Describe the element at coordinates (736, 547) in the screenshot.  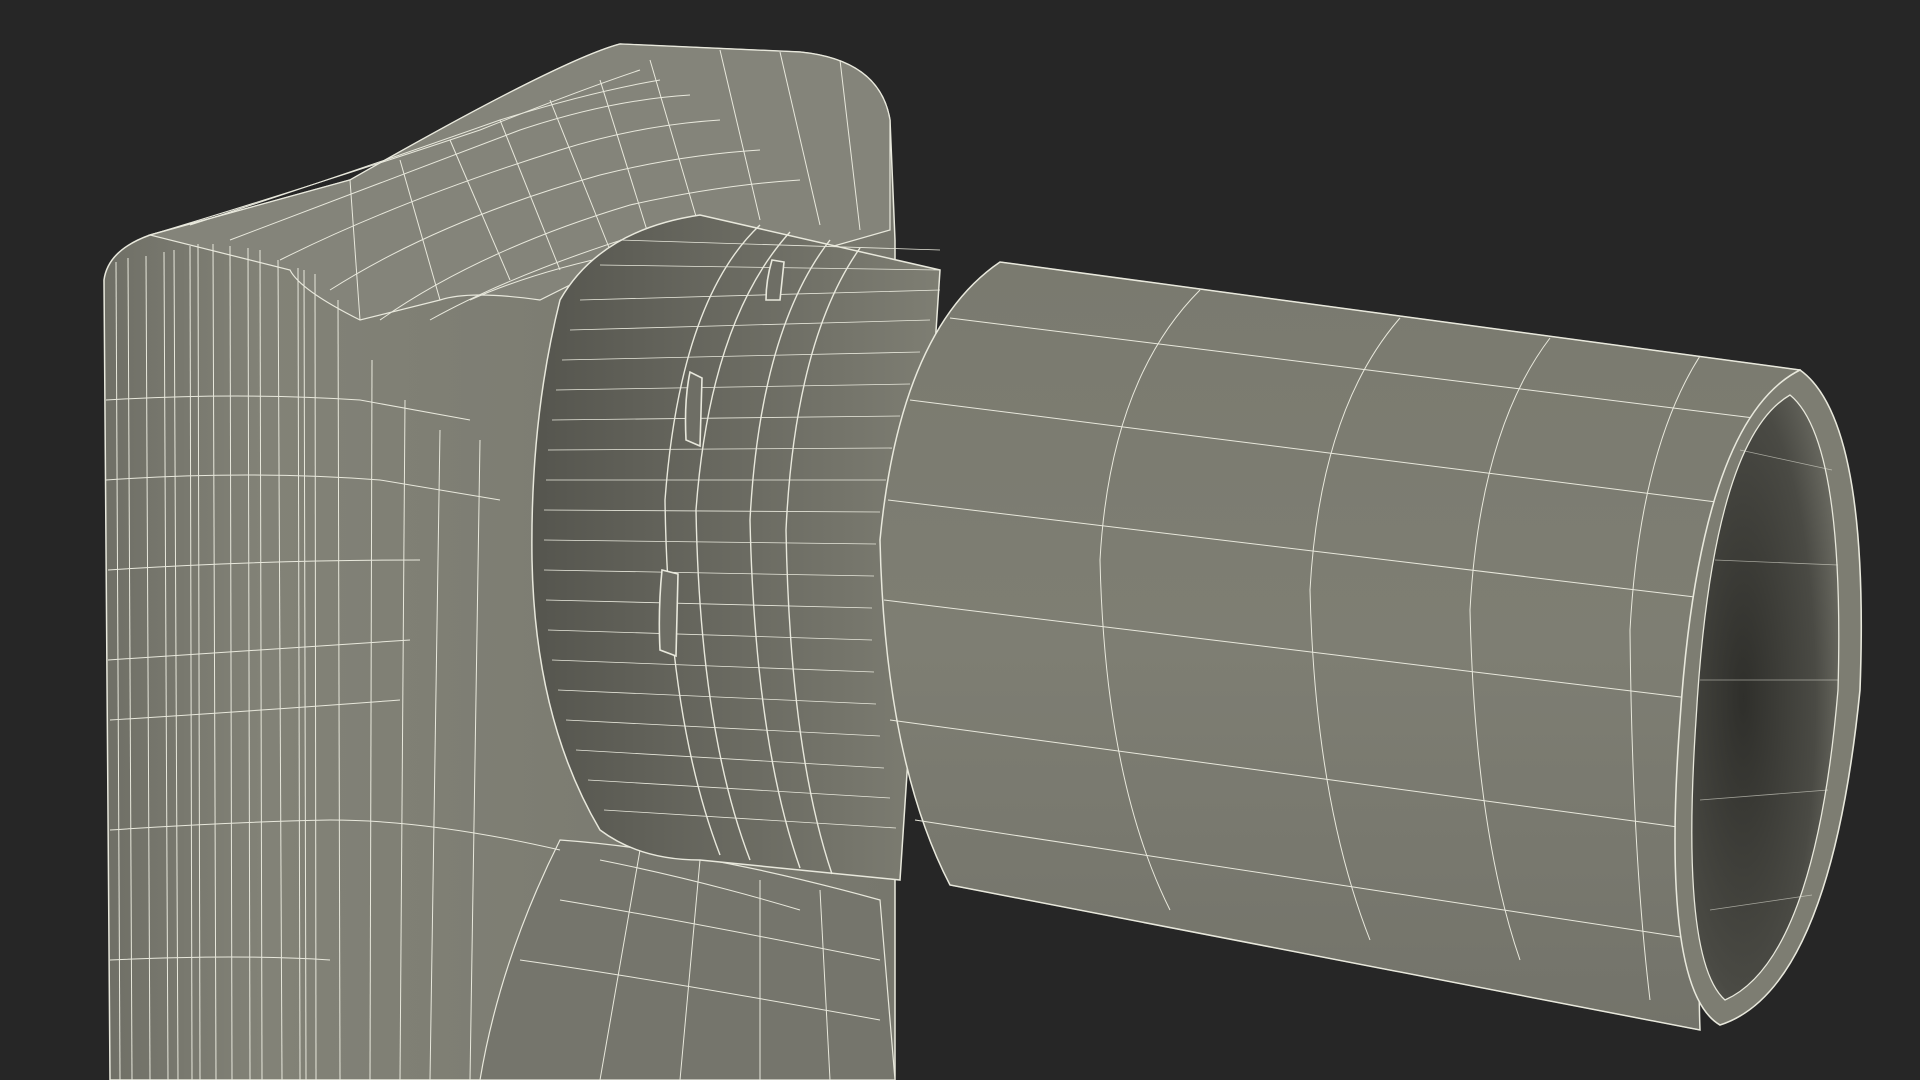
I see `collar-ring` at that location.